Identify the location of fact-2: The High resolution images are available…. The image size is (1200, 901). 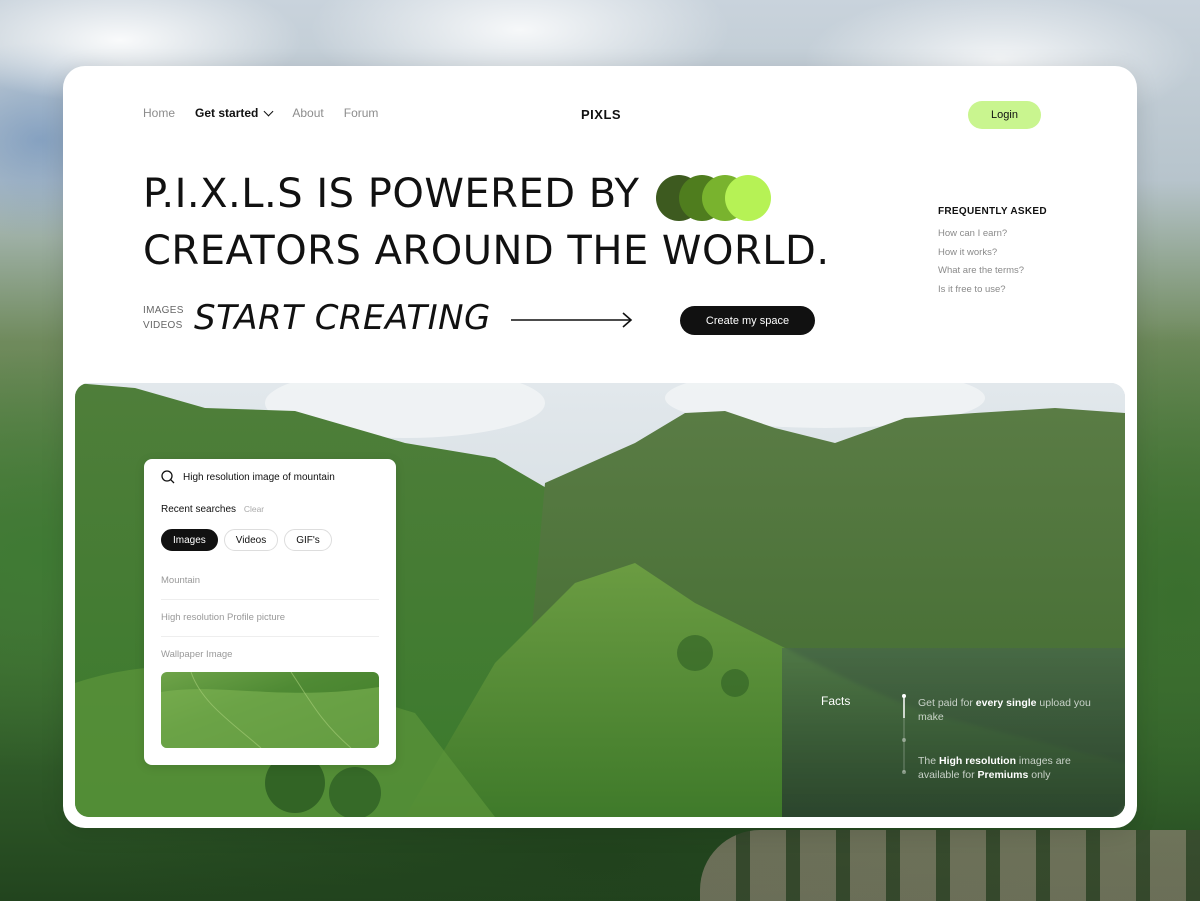
(1013, 768).